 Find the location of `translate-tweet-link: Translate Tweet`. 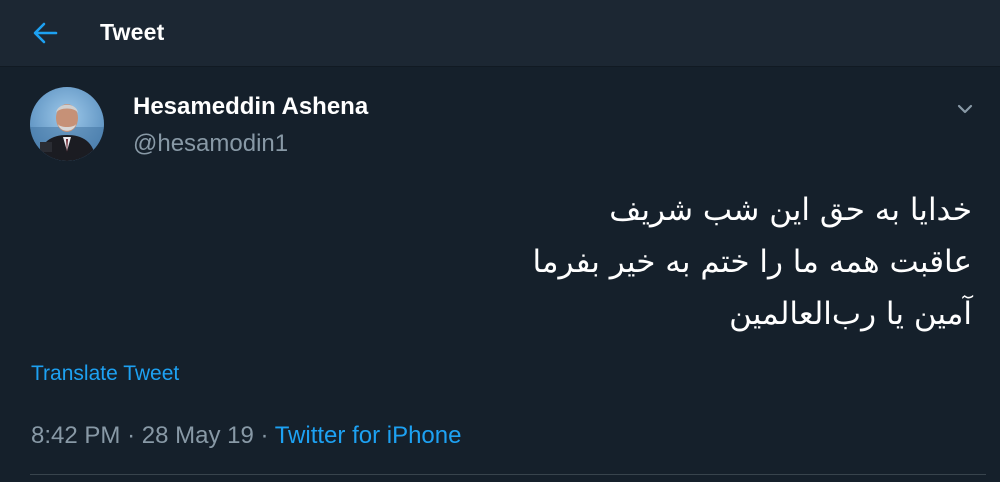

translate-tweet-link: Translate Tweet is located at coordinates (105, 374).